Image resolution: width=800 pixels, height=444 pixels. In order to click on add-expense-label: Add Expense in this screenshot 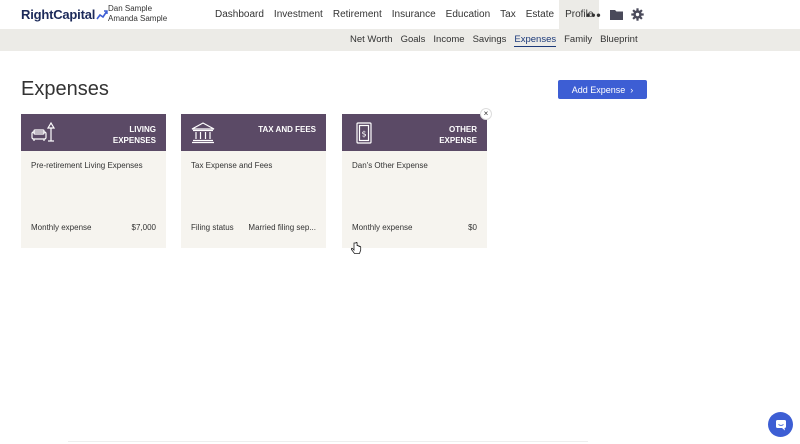, I will do `click(598, 89)`.